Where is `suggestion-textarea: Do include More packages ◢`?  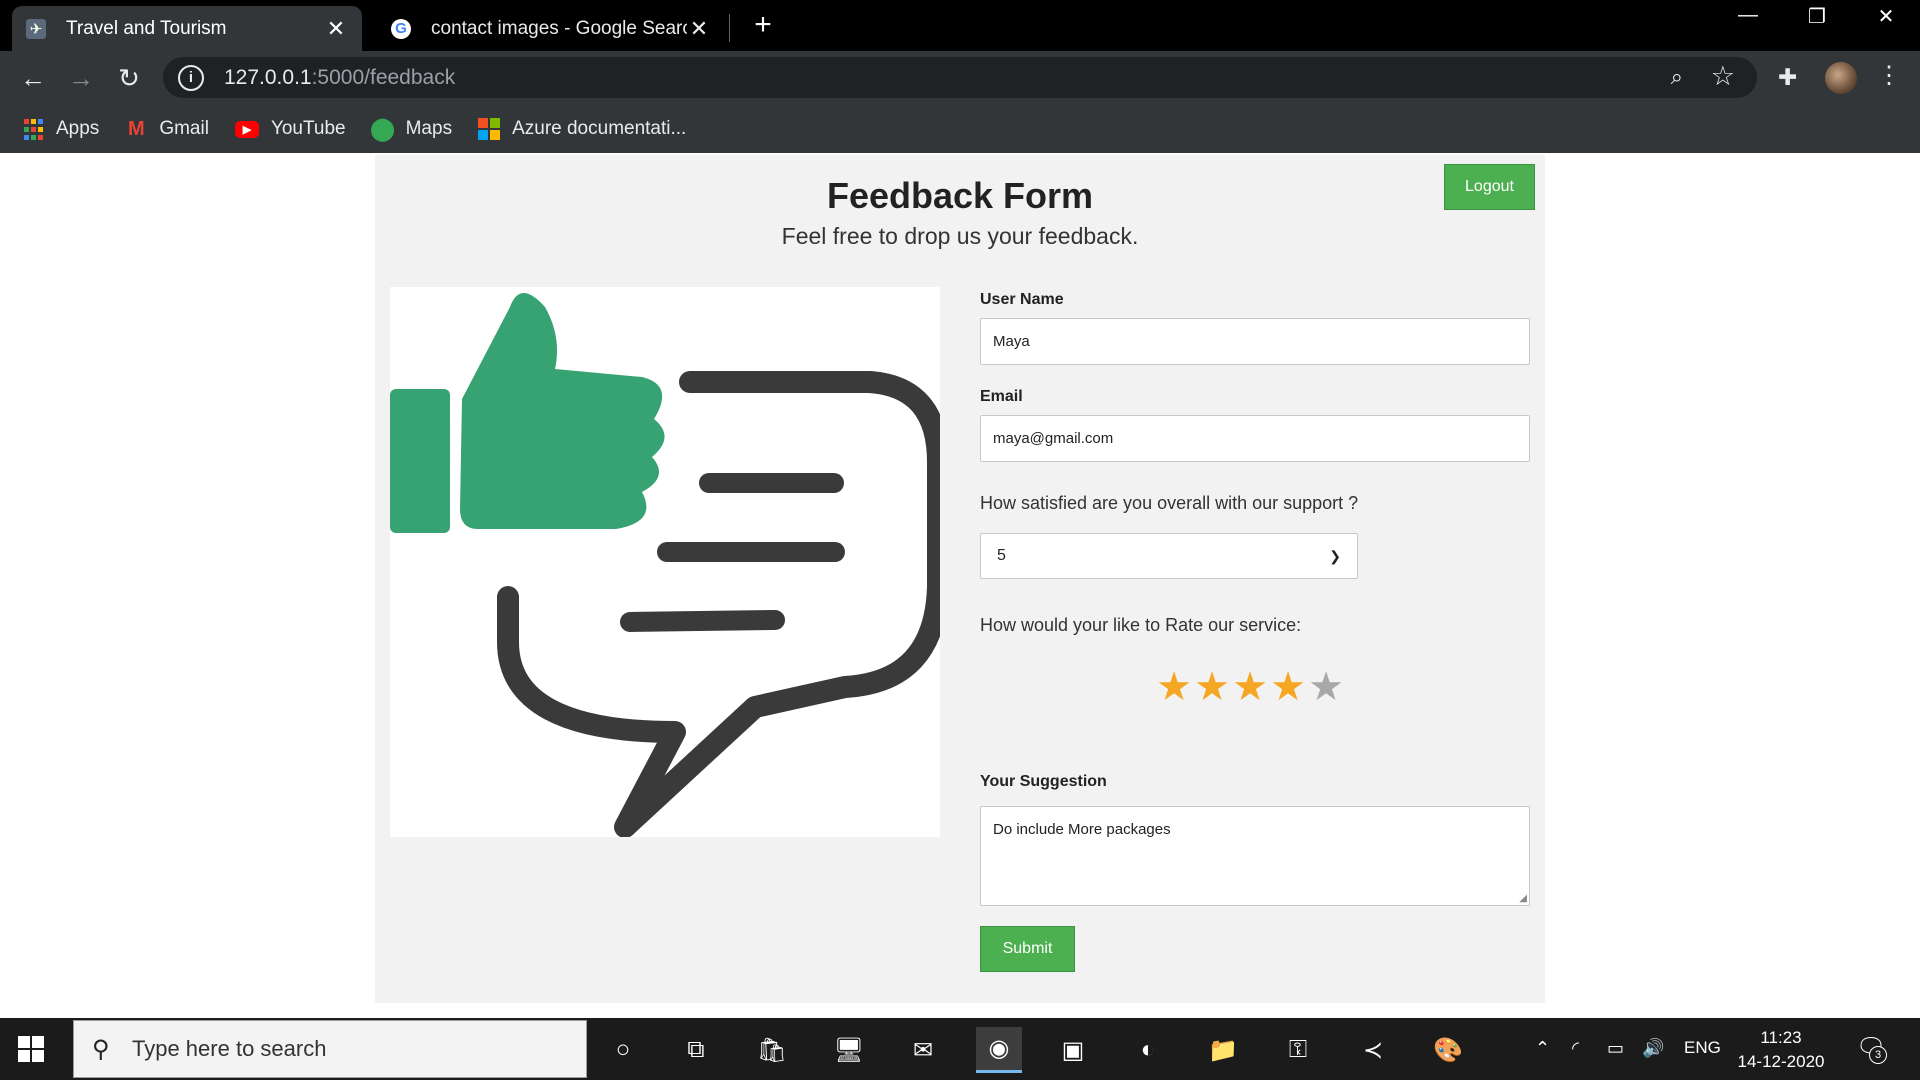 suggestion-textarea: Do include More packages ◢ is located at coordinates (1255, 856).